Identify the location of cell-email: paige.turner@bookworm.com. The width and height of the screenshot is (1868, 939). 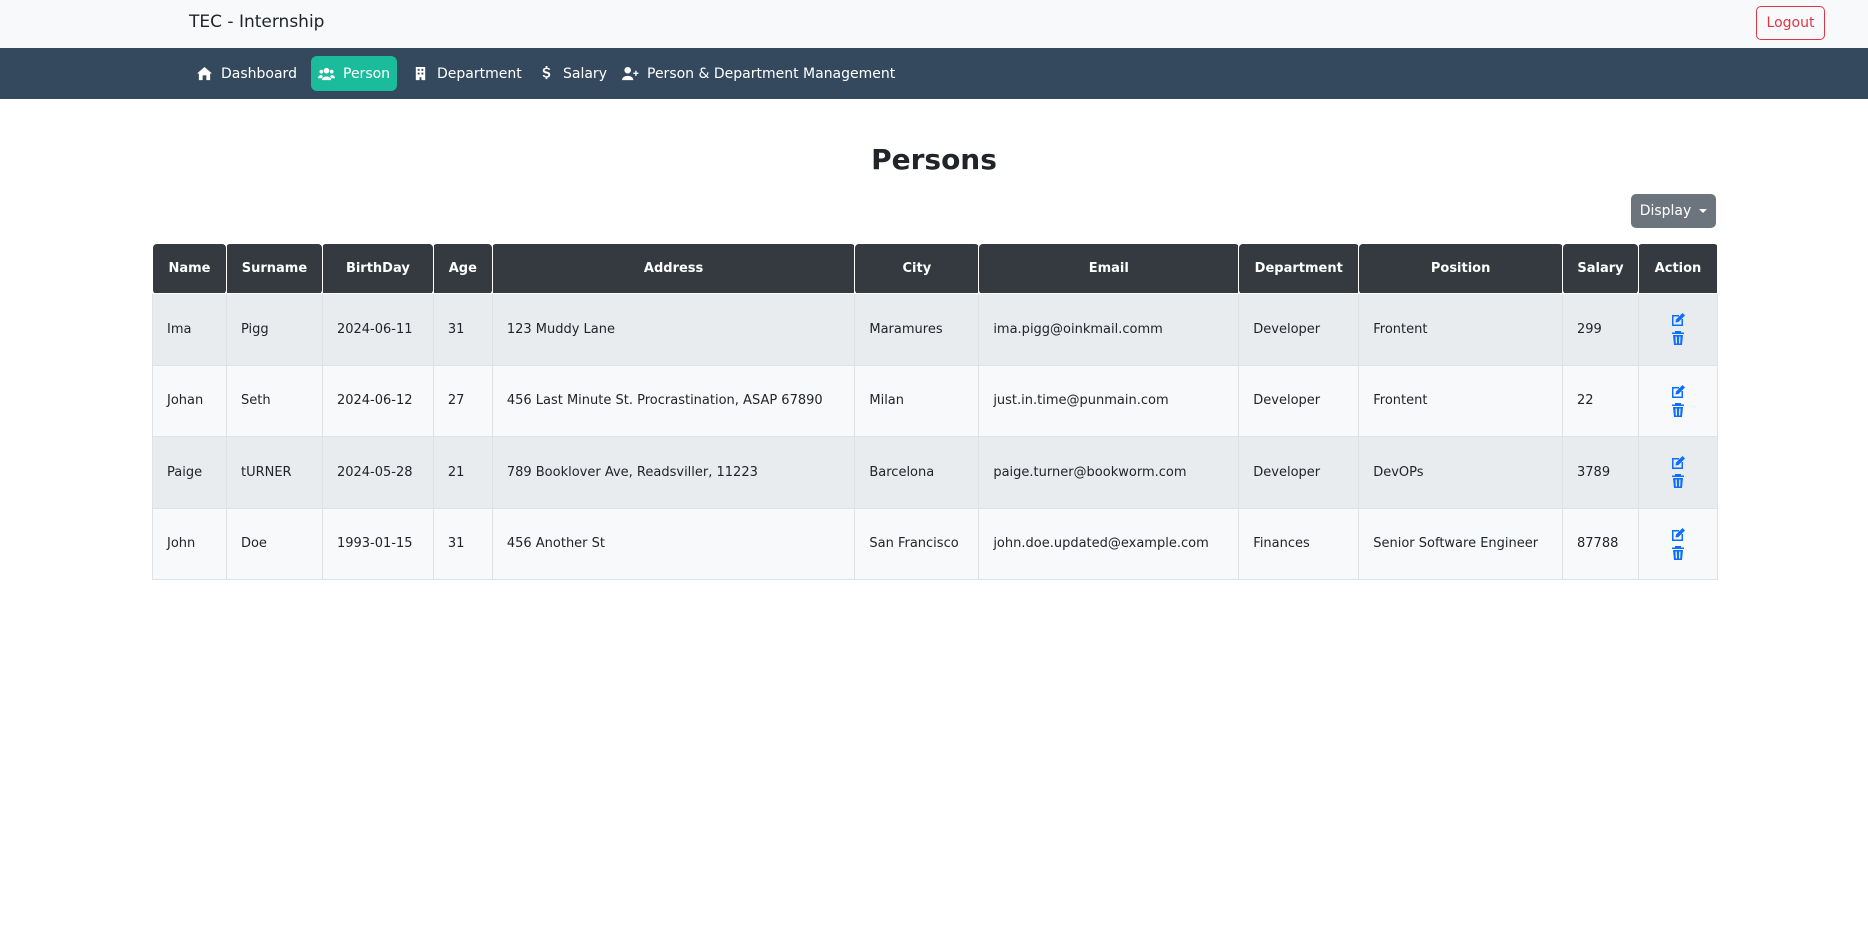
(1109, 472).